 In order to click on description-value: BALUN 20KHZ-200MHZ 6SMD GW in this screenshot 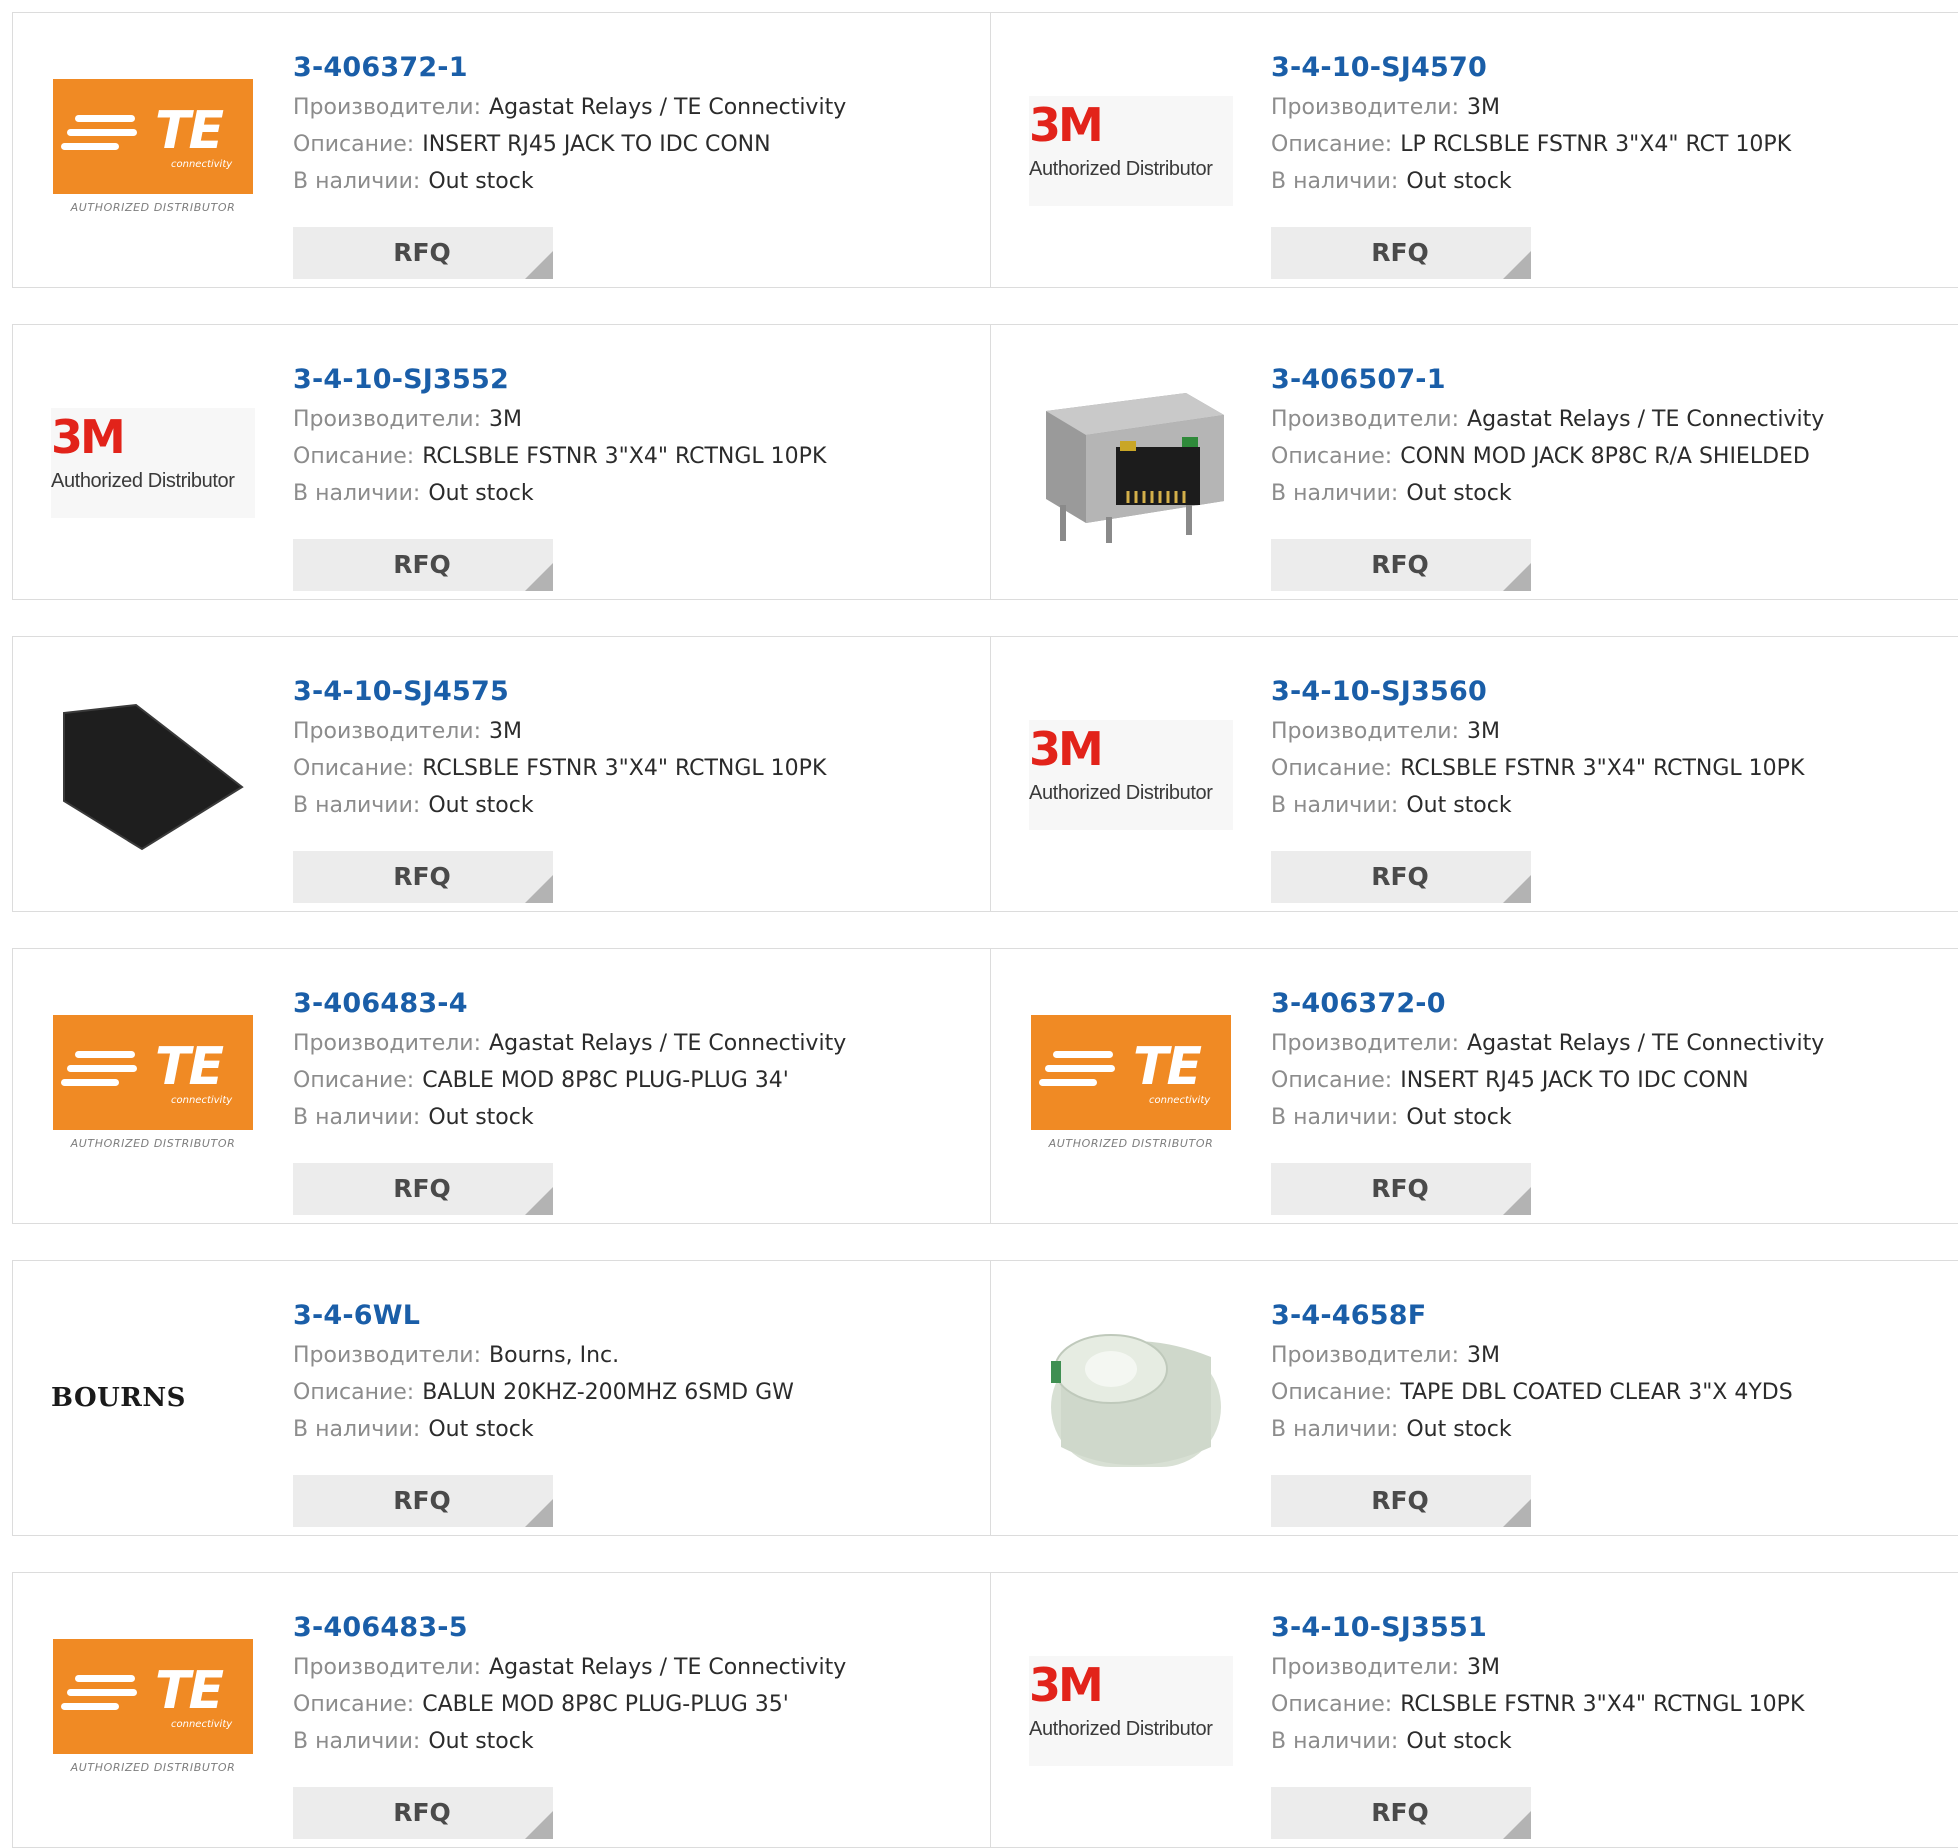, I will do `click(608, 1392)`.